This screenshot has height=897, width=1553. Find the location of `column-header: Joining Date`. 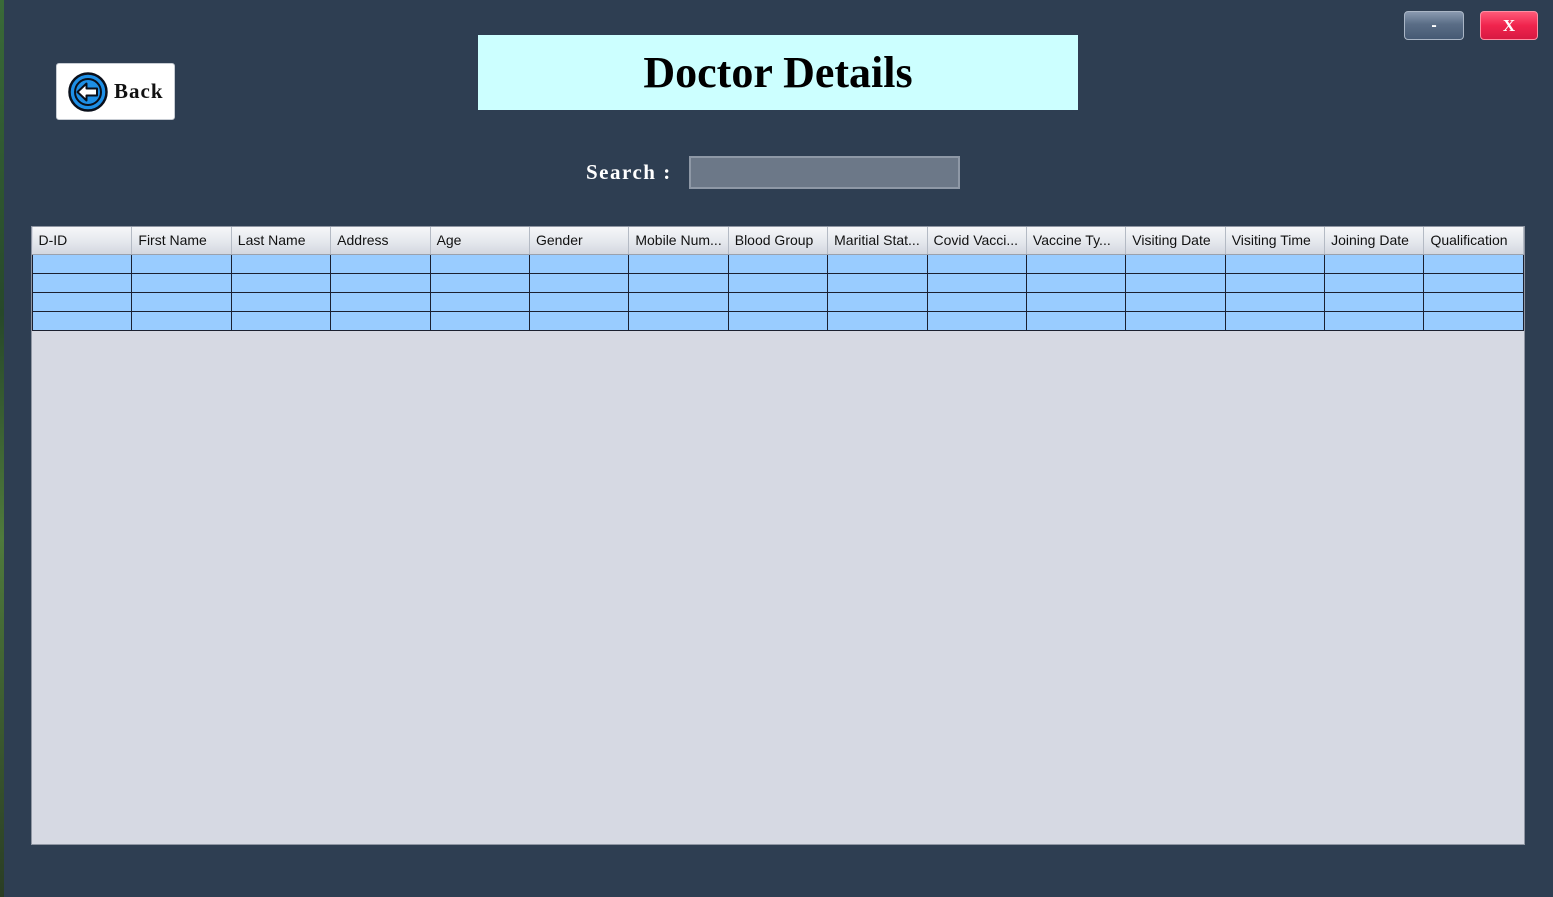

column-header: Joining Date is located at coordinates (1374, 241).